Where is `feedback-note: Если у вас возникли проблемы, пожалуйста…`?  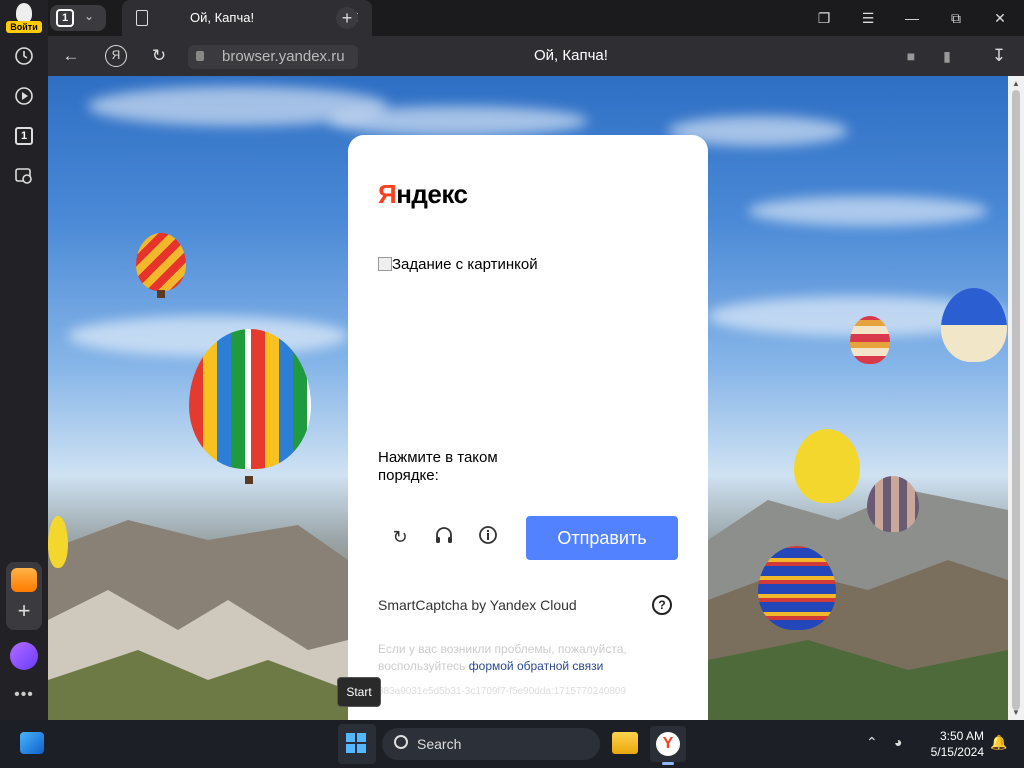 feedback-note: Если у вас возникли проблемы, пожалуйста… is located at coordinates (502, 657).